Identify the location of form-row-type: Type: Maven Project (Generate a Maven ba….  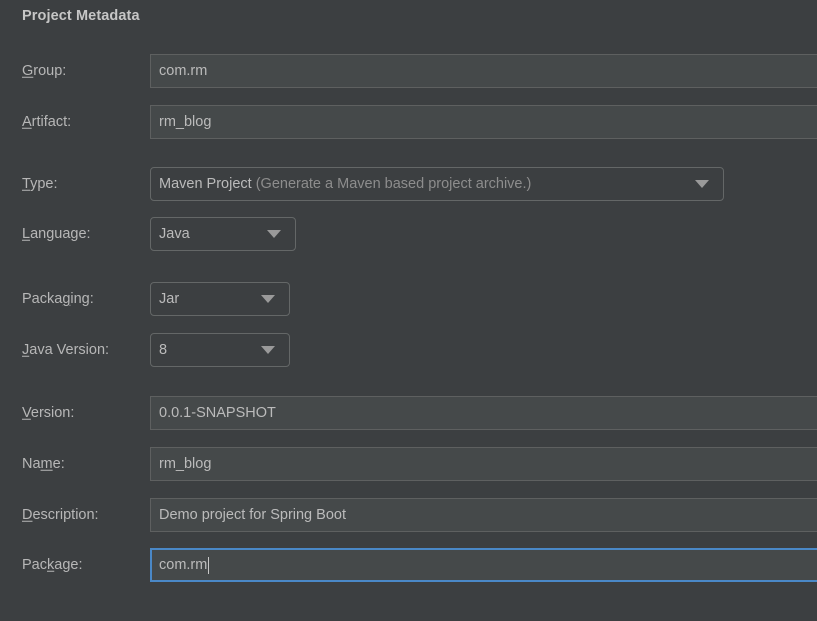
(408, 184).